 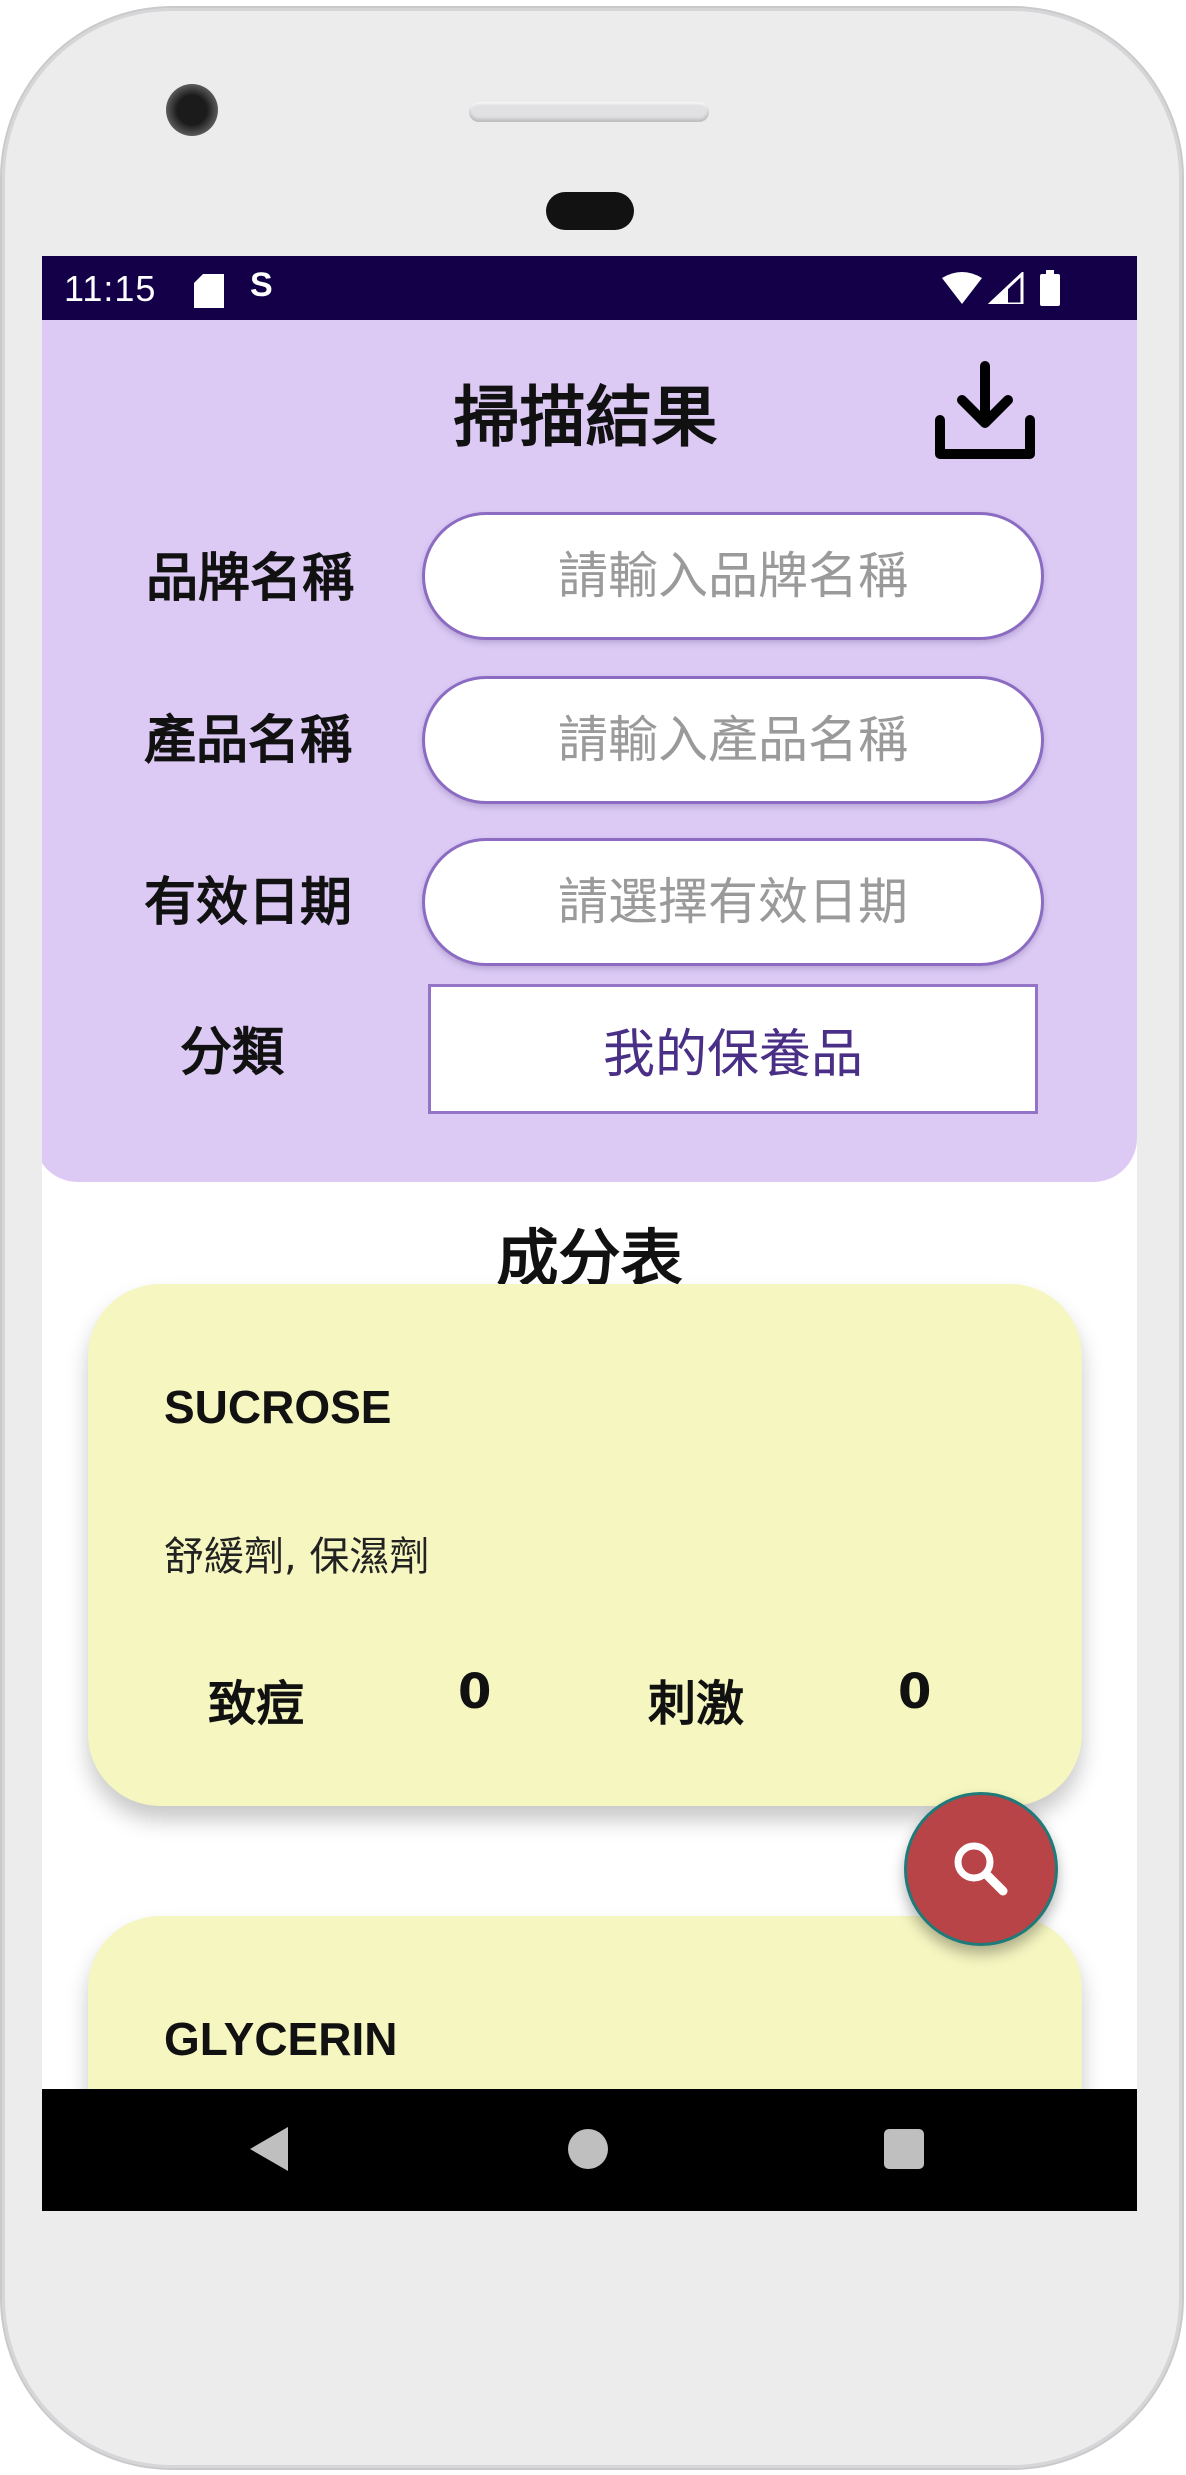 I want to click on irritation-value: 0, so click(x=915, y=1692).